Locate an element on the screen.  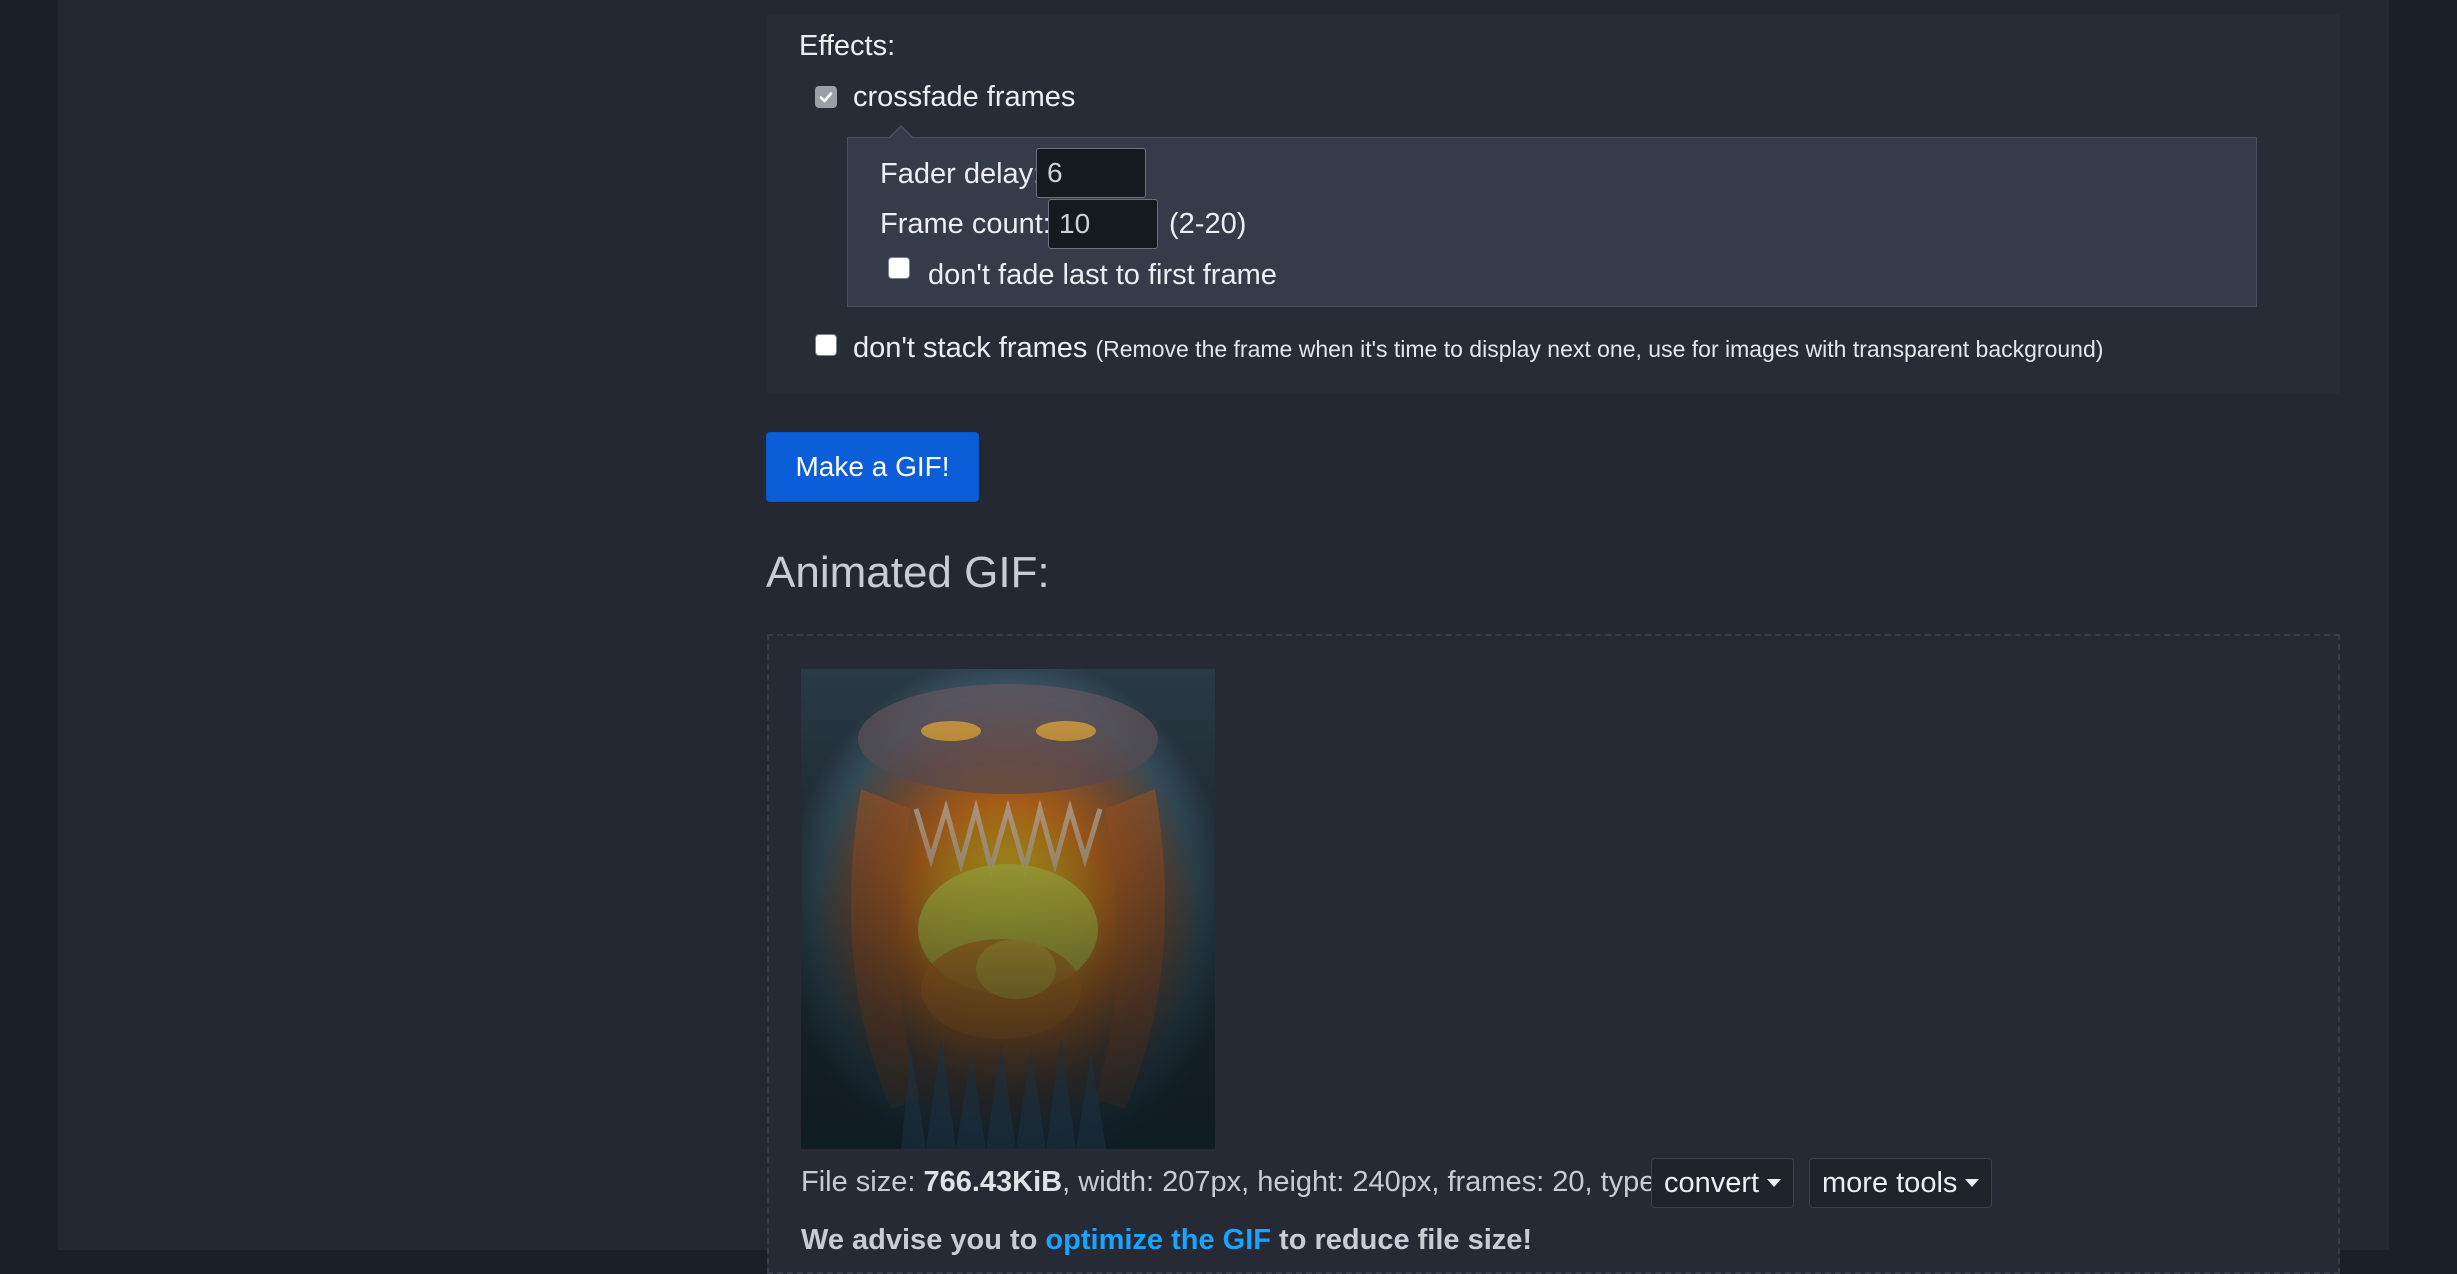
convert-dropdown-button: convert is located at coordinates (1723, 1183).